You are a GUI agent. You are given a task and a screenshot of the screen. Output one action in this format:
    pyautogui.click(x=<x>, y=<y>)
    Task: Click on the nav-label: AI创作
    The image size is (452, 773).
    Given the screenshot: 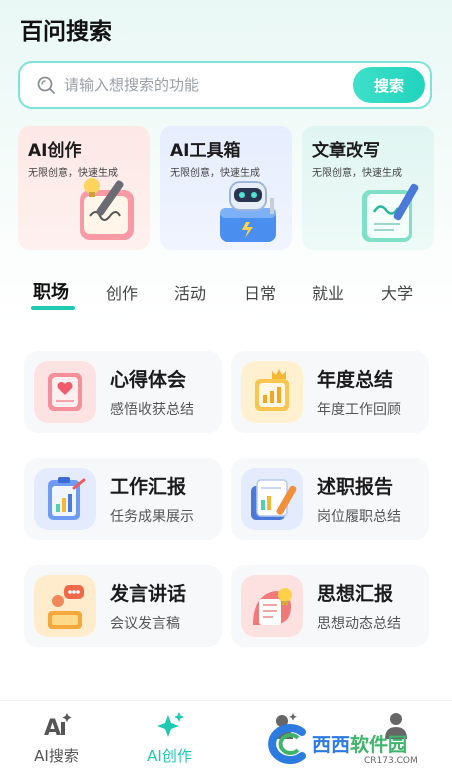 What is the action you would take?
    pyautogui.click(x=169, y=756)
    